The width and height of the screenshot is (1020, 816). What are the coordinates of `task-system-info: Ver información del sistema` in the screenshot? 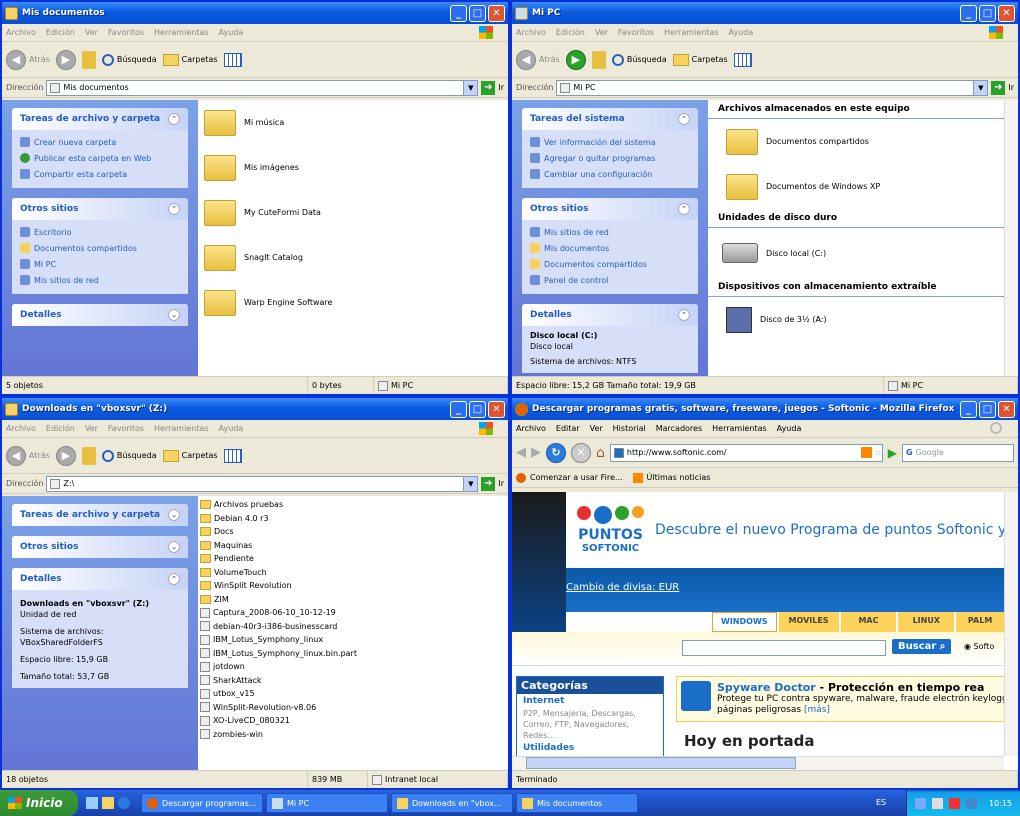 It's located at (610, 142).